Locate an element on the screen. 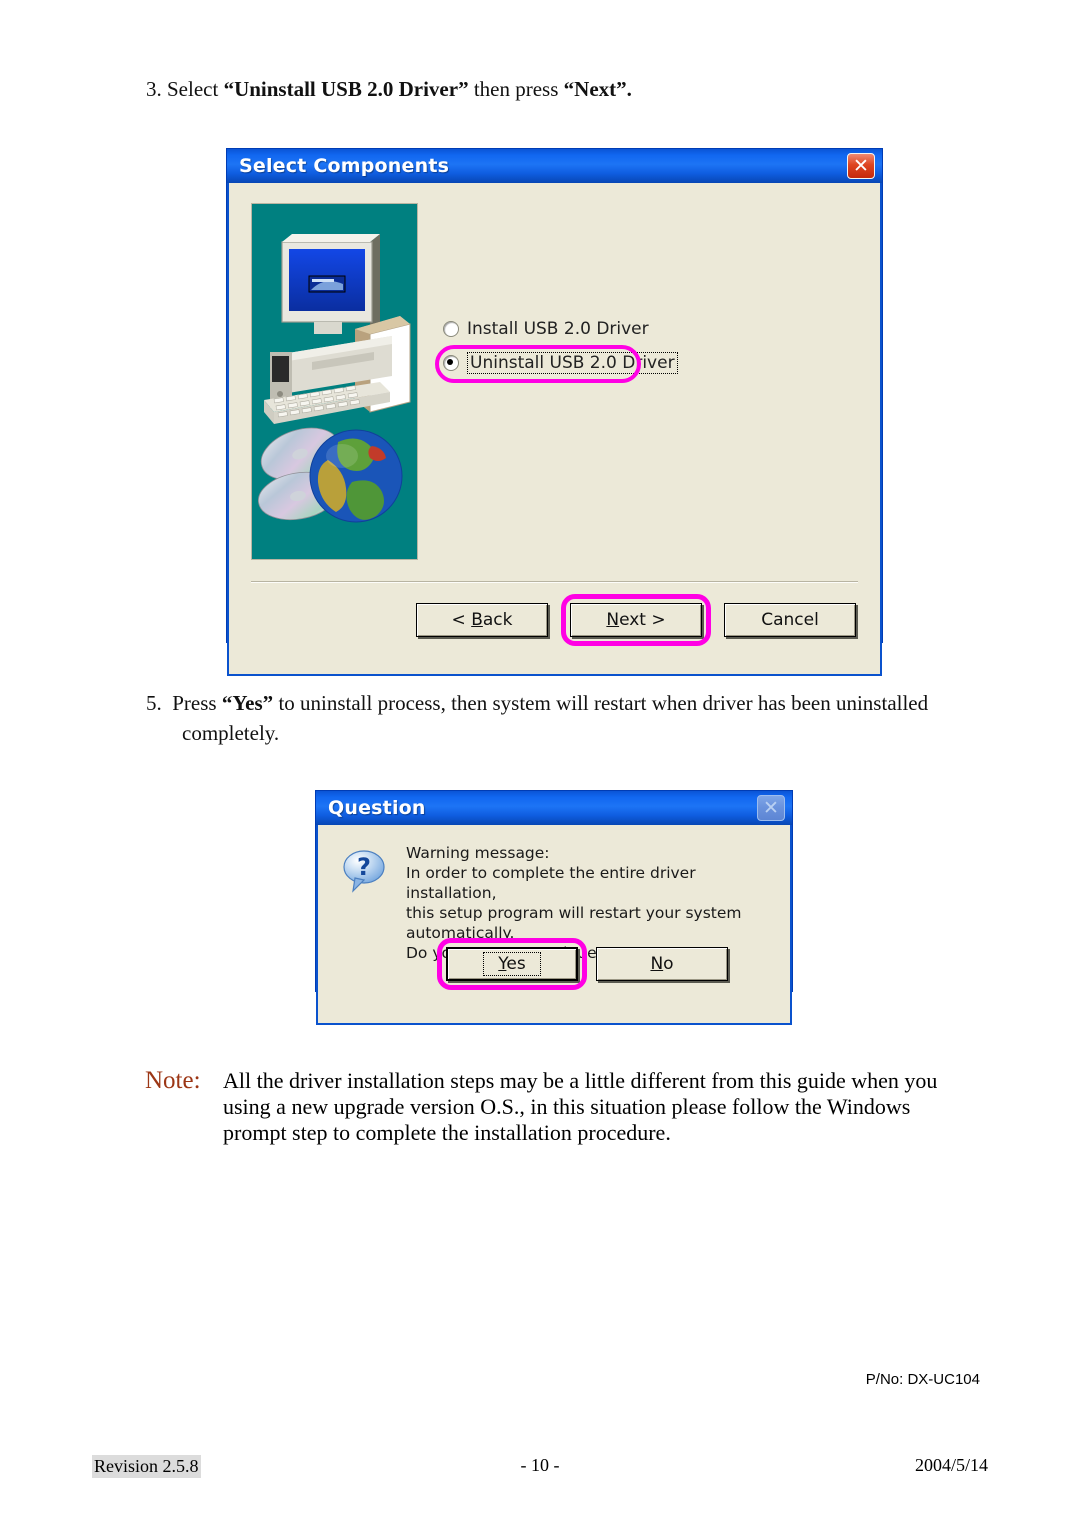 This screenshot has height=1528, width=1080. cancel-button: Cancel is located at coordinates (790, 620).